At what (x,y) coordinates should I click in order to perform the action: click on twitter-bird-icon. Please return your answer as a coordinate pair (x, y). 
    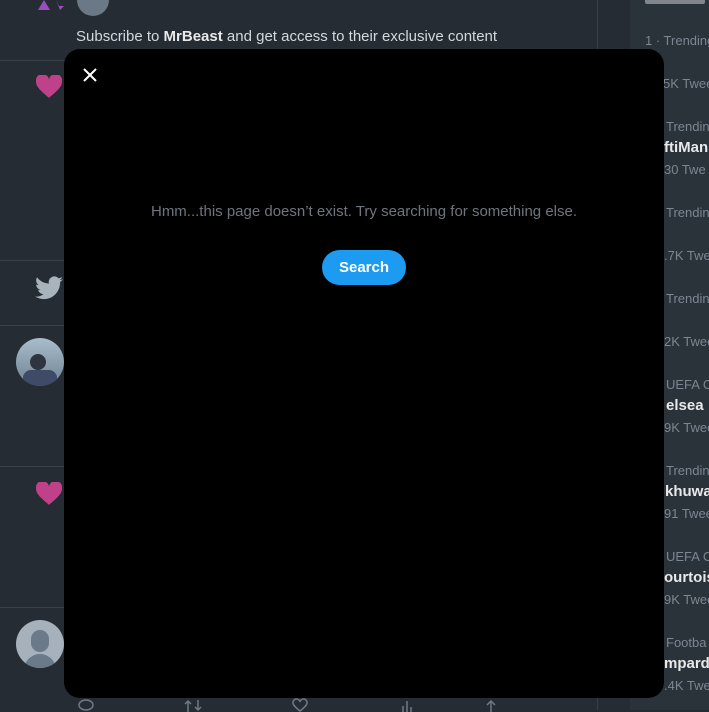
    Looking at the image, I should click on (49, 288).